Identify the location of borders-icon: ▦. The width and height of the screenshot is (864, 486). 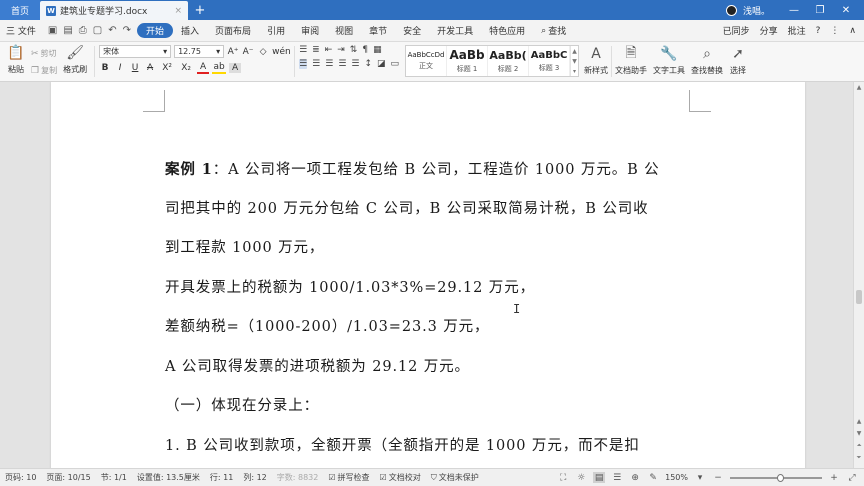
(377, 50).